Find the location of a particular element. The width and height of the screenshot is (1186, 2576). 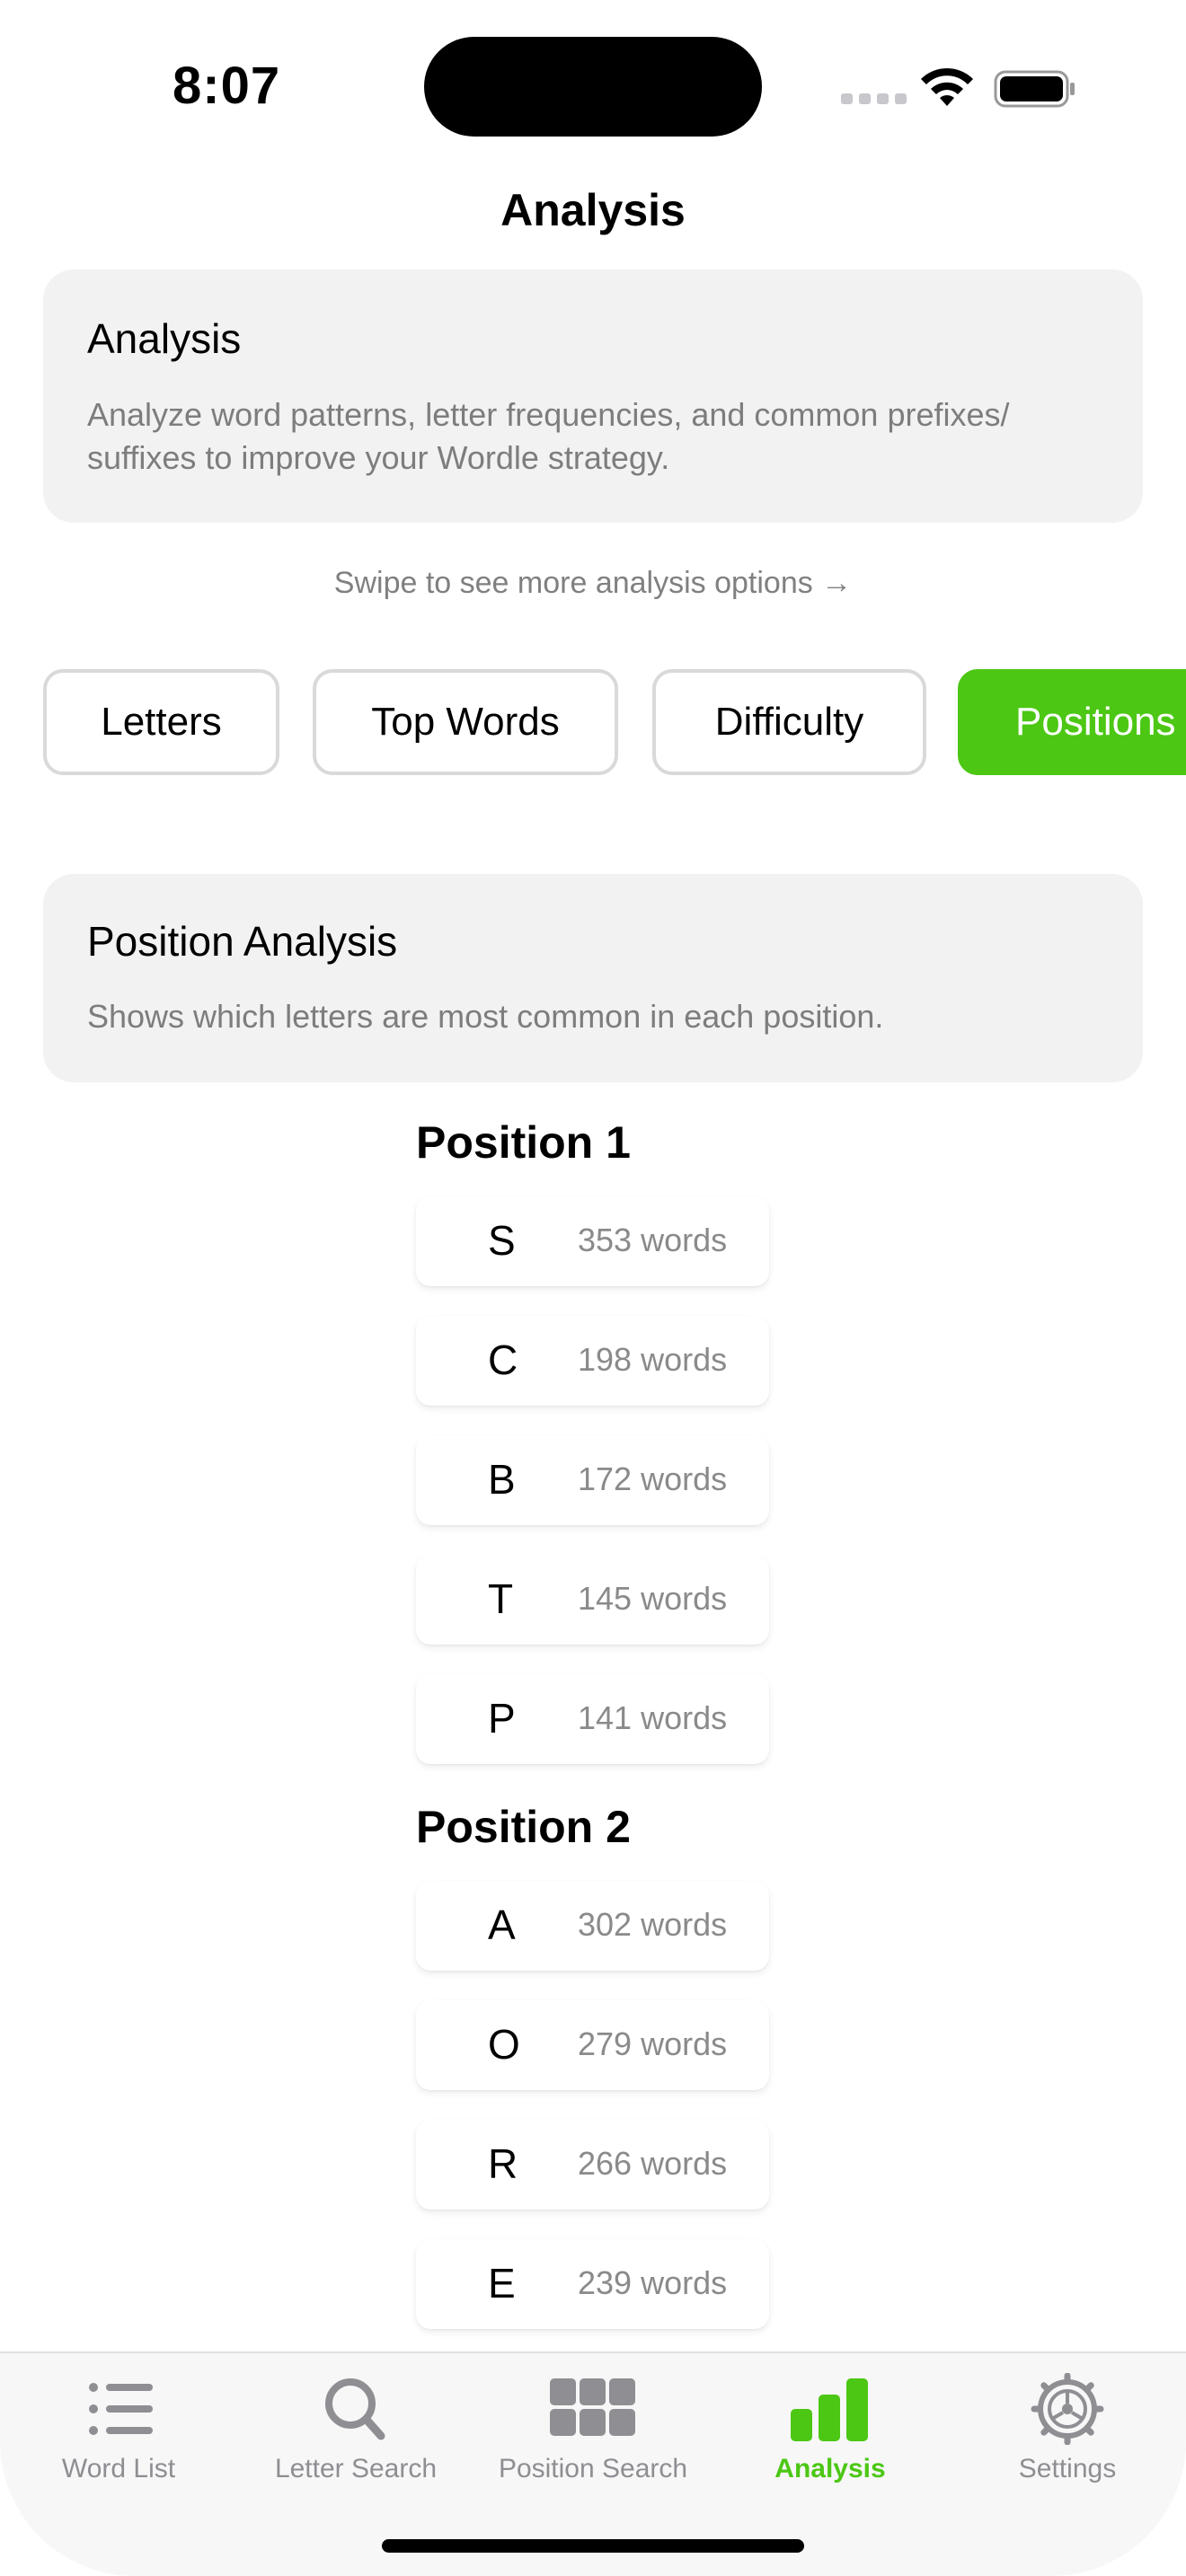

tab-bar-label: Settings is located at coordinates (1067, 2468).